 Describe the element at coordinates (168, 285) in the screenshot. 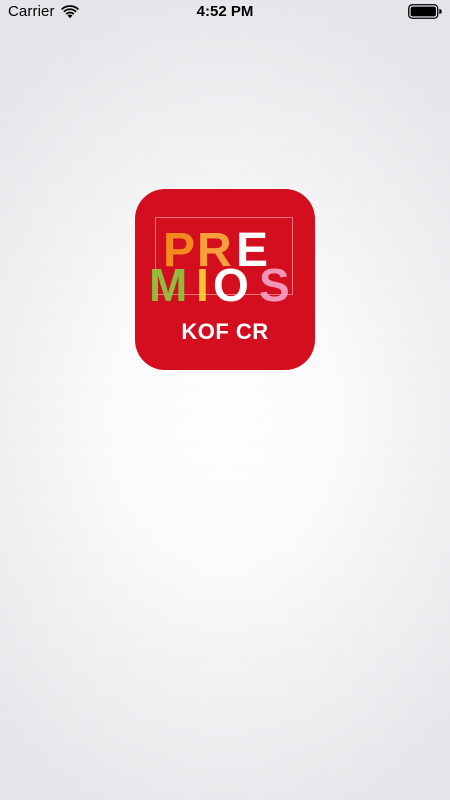

I see `logo-letter-m: M` at that location.